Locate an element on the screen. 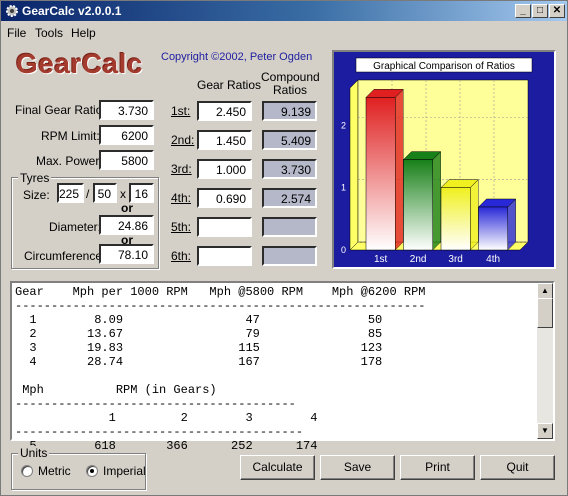 This screenshot has width=568, height=496. gear-row-label: 4th: is located at coordinates (181, 198).